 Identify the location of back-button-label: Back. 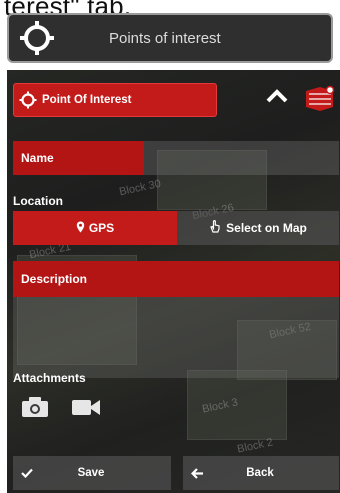
(260, 473).